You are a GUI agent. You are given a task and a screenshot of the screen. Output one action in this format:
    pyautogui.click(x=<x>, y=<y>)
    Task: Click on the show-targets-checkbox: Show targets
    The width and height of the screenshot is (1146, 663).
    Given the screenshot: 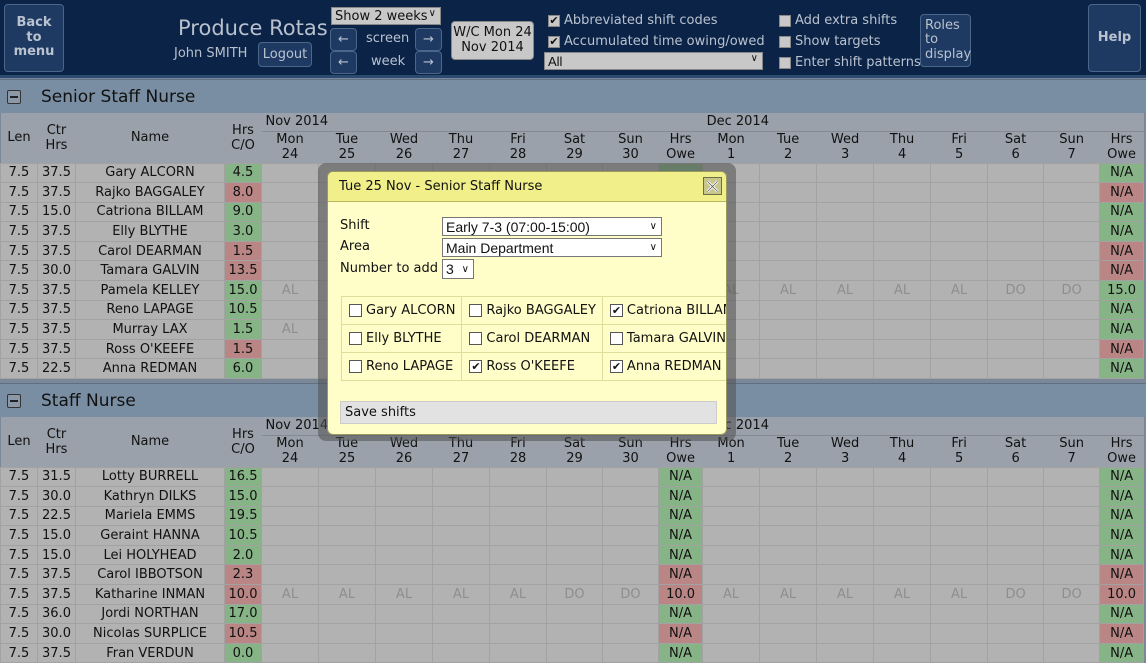 What is the action you would take?
    pyautogui.click(x=830, y=41)
    